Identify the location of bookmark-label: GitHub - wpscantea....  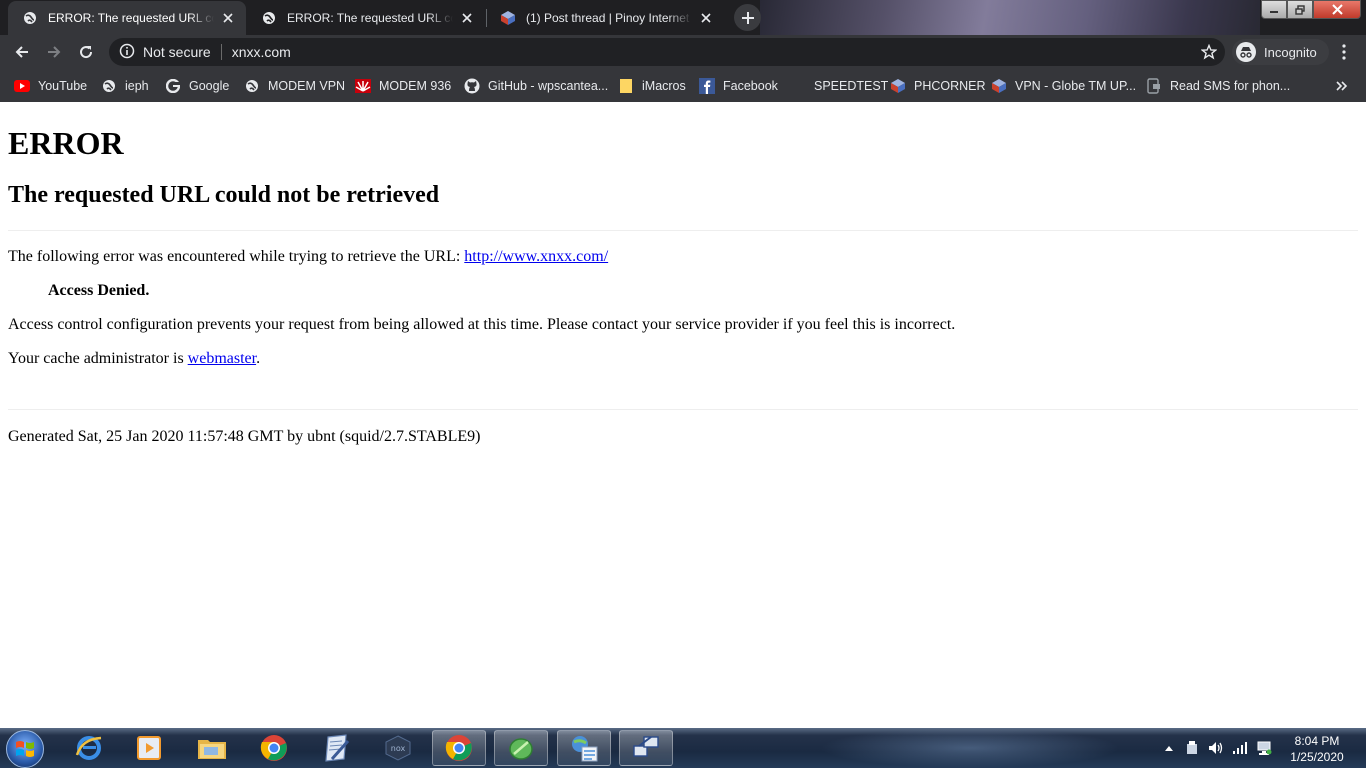
(548, 86).